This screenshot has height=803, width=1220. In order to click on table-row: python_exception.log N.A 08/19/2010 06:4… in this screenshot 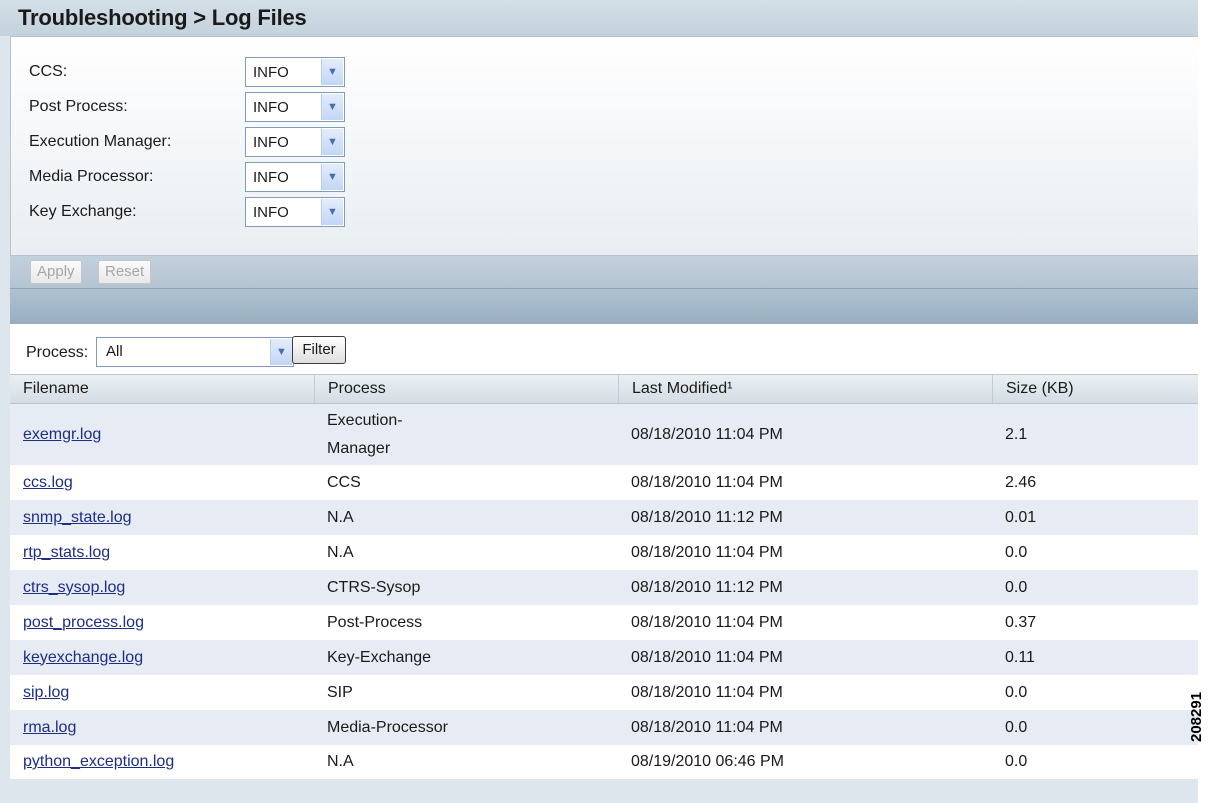, I will do `click(604, 762)`.